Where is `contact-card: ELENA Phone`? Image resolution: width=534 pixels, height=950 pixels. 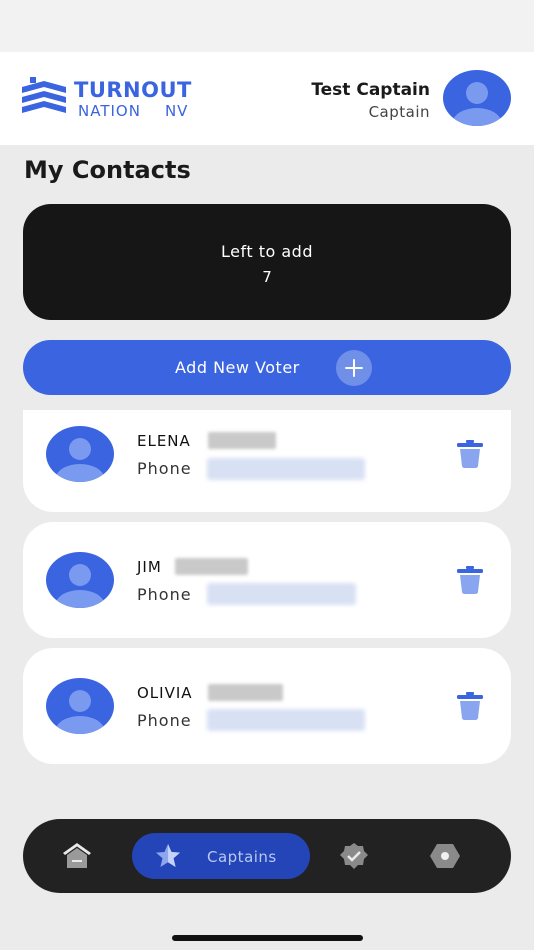
contact-card: ELENA Phone is located at coordinates (267, 461).